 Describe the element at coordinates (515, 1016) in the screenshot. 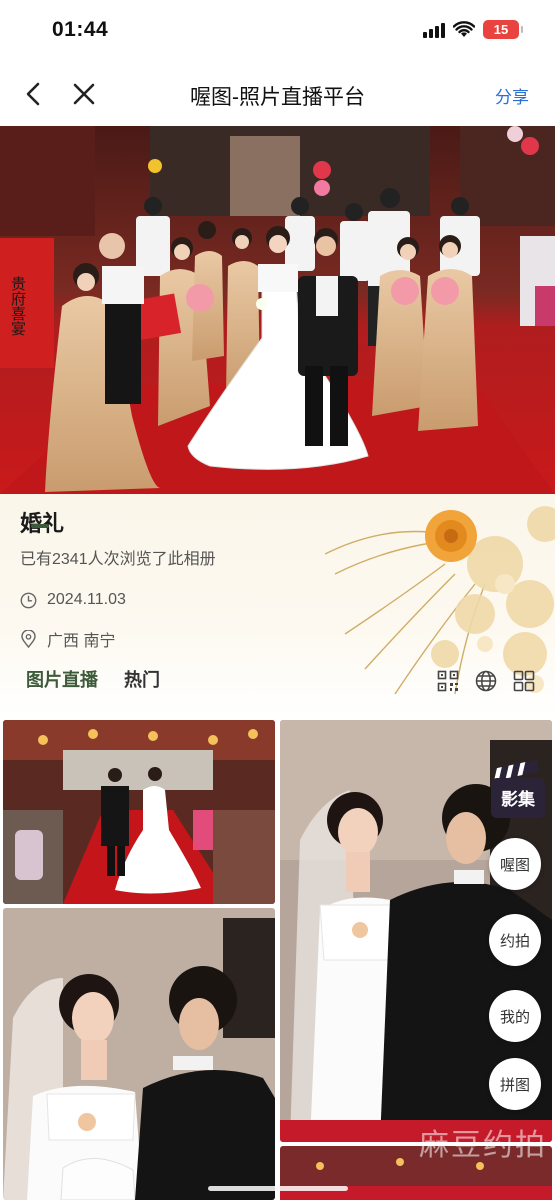

I see `float-button-mine: 我的` at that location.